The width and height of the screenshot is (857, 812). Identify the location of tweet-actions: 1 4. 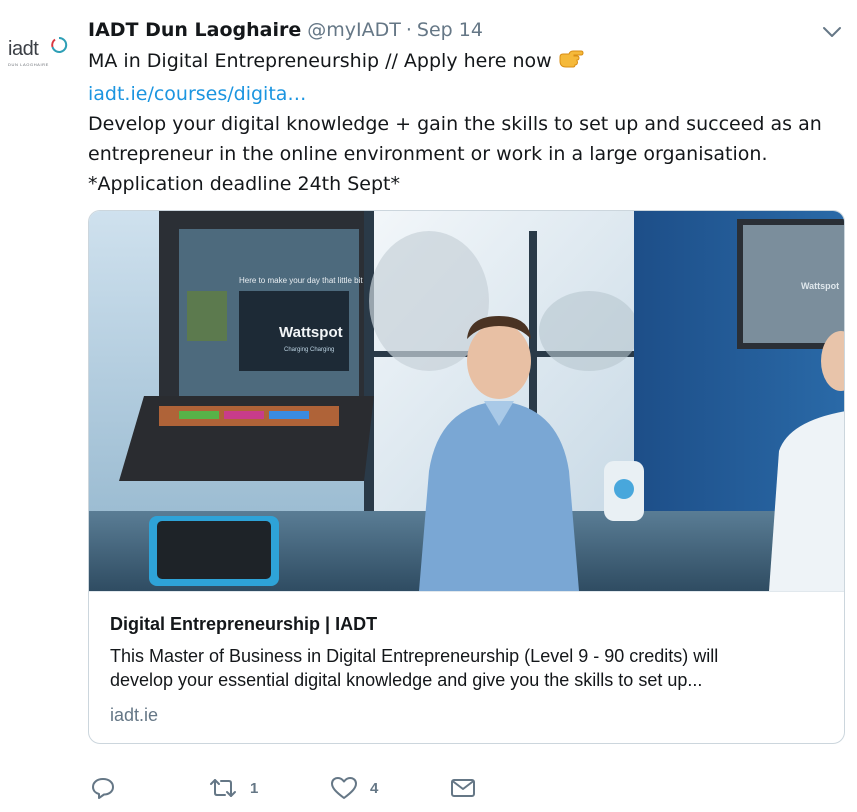
(338, 788).